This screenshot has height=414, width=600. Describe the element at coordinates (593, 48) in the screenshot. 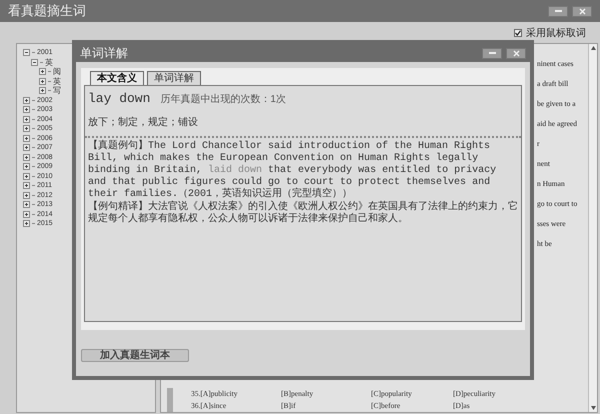

I see `scroll-up-icon` at that location.